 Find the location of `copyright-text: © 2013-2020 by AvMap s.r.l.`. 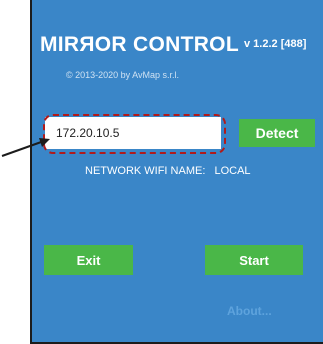

copyright-text: © 2013-2020 by AvMap s.r.l. is located at coordinates (123, 75).